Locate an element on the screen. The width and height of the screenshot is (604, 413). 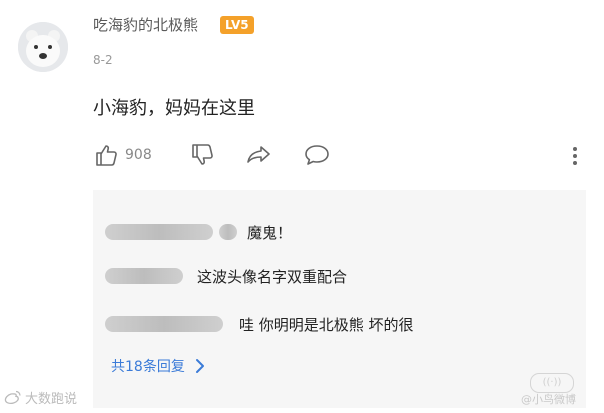
like-button: 908 is located at coordinates (122, 155).